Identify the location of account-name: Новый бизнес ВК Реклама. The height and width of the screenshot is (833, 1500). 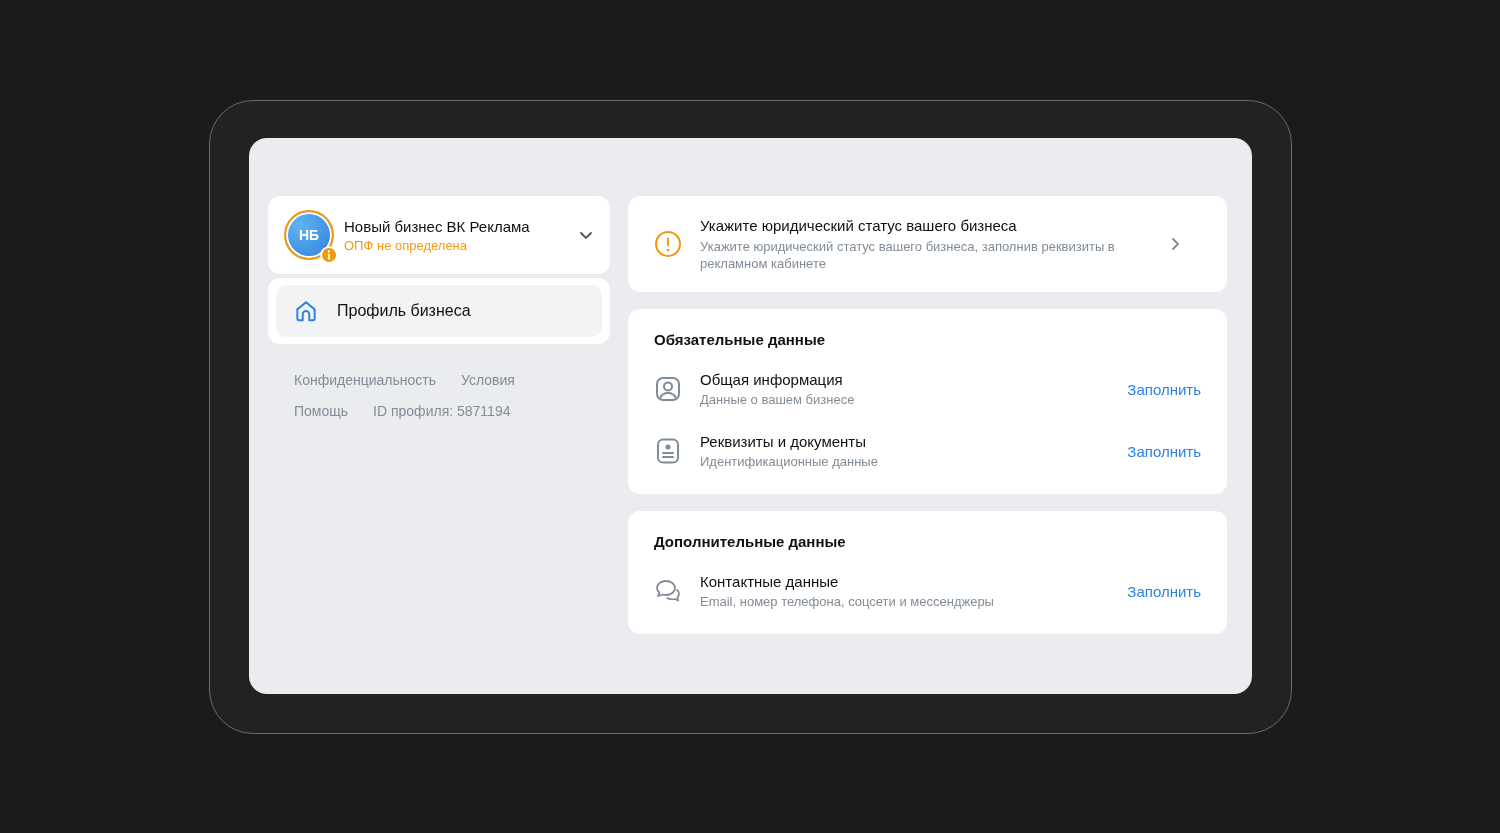
(437, 226).